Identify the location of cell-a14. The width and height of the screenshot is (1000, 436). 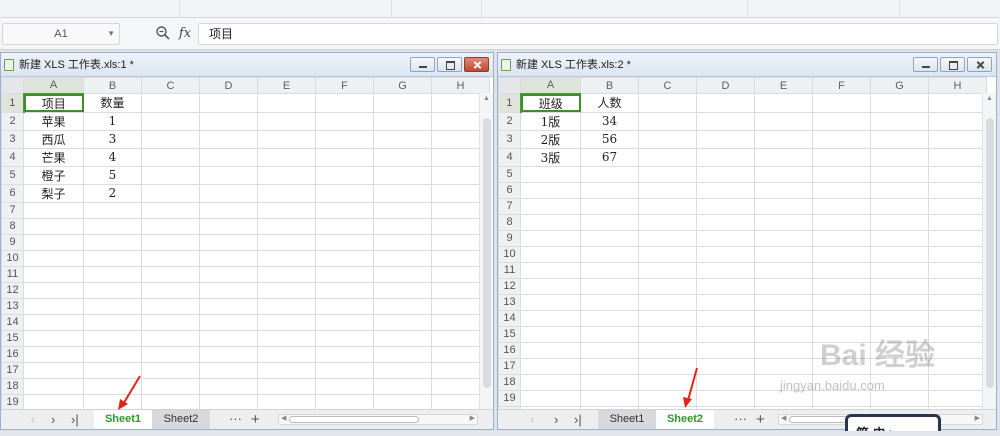
(53, 322).